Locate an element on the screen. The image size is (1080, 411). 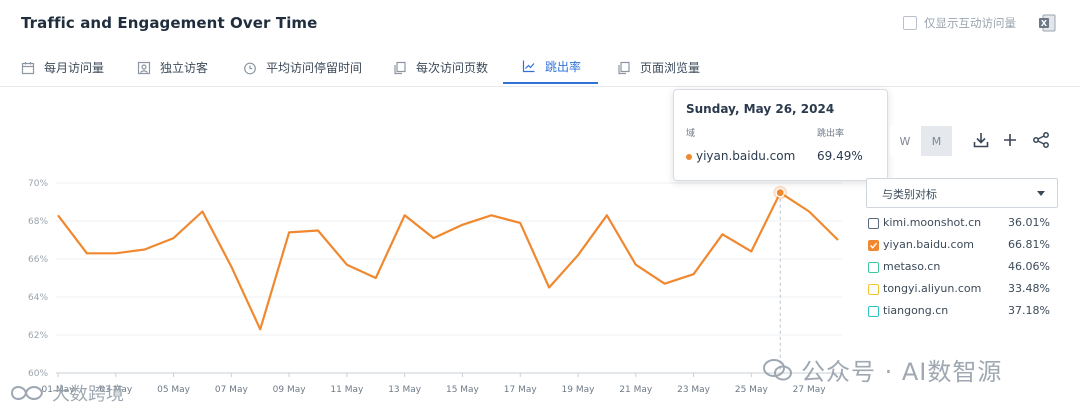
legend-domain: tongyi.aliyun.com is located at coordinates (932, 288).